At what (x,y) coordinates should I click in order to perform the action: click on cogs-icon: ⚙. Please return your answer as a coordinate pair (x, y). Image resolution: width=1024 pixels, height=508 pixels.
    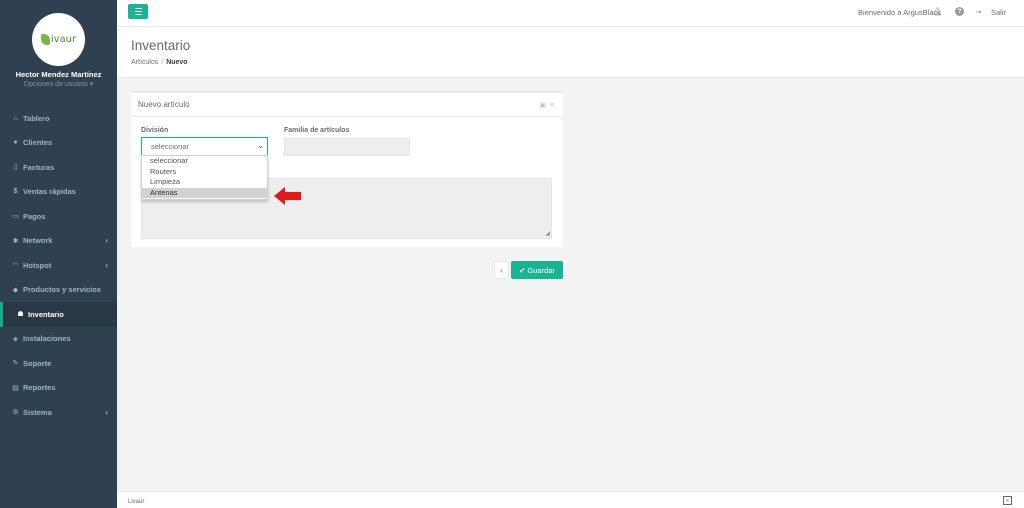
    Looking at the image, I should click on (15, 413).